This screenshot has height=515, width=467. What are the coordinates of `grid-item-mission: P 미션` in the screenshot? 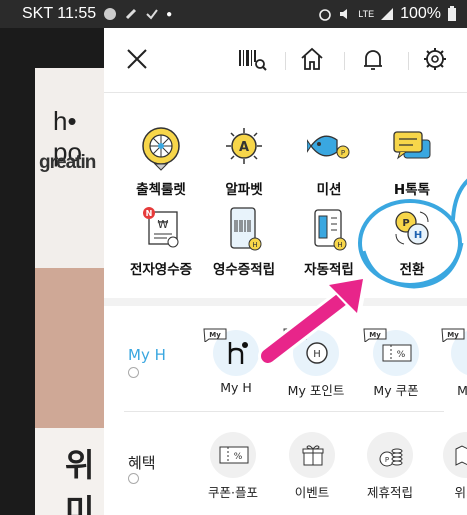 It's located at (329, 166).